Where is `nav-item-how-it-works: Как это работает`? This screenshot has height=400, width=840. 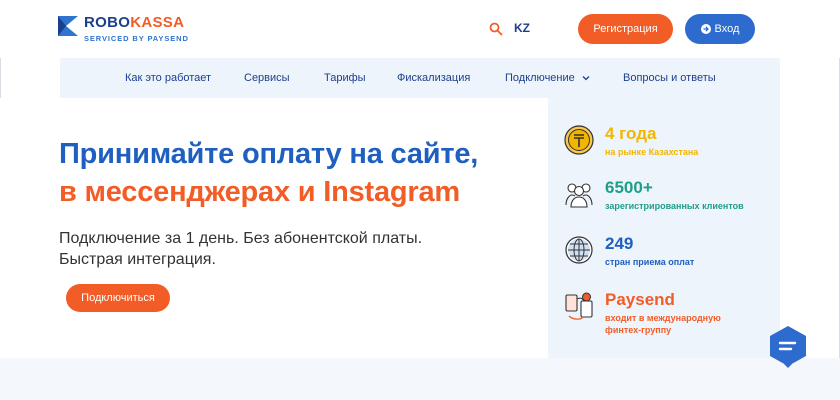 nav-item-how-it-works: Как это работает is located at coordinates (168, 78).